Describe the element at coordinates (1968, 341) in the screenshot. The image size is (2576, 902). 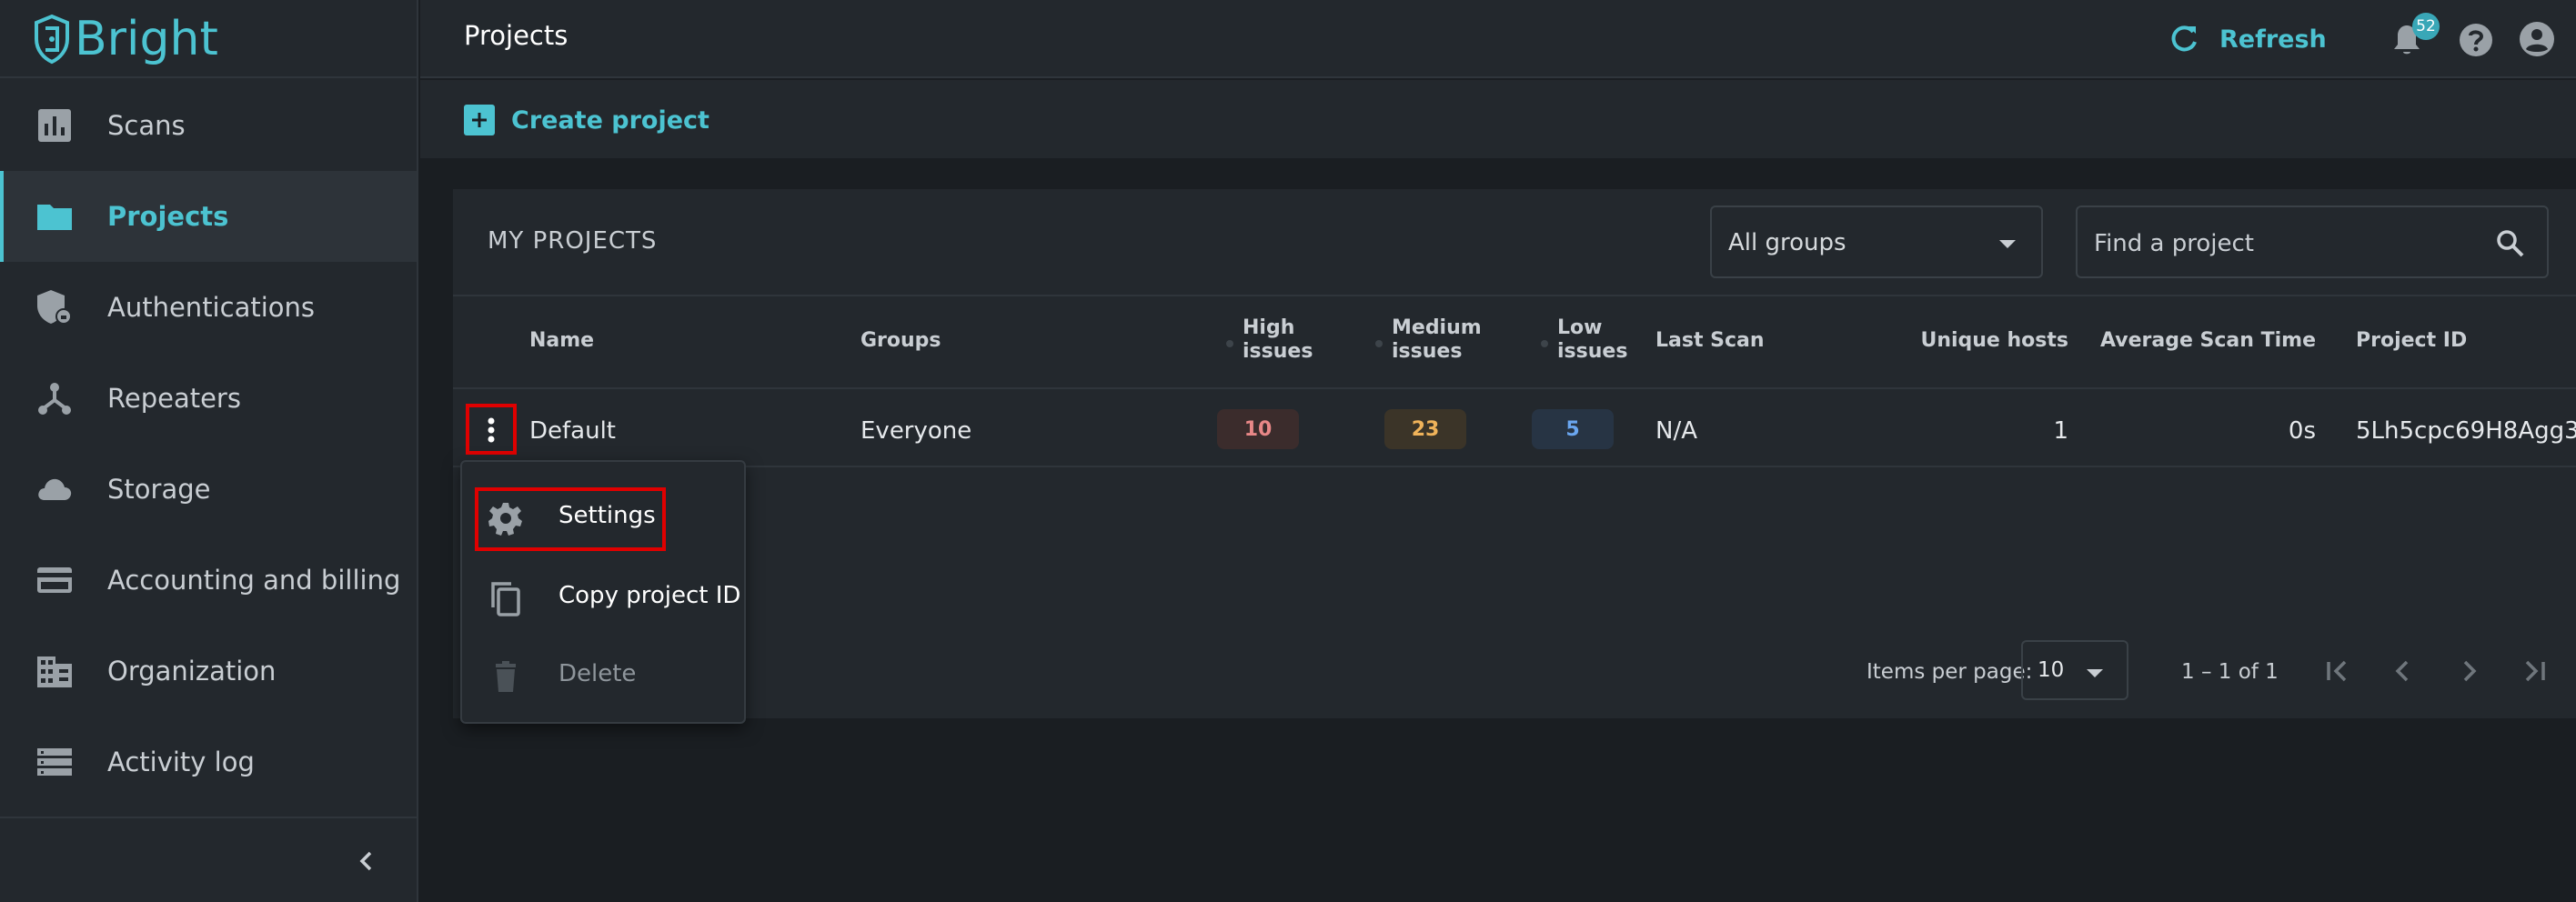
I see `column-header-unique-hosts: Unique hosts` at that location.